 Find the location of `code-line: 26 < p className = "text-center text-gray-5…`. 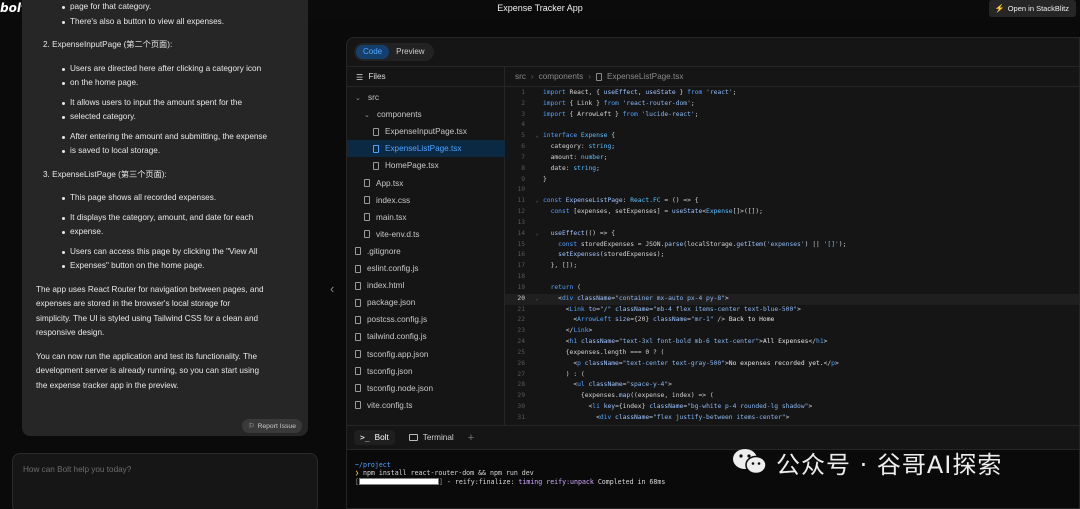

code-line: 26 < p className = "text-center text-gray-5… is located at coordinates (792, 364).